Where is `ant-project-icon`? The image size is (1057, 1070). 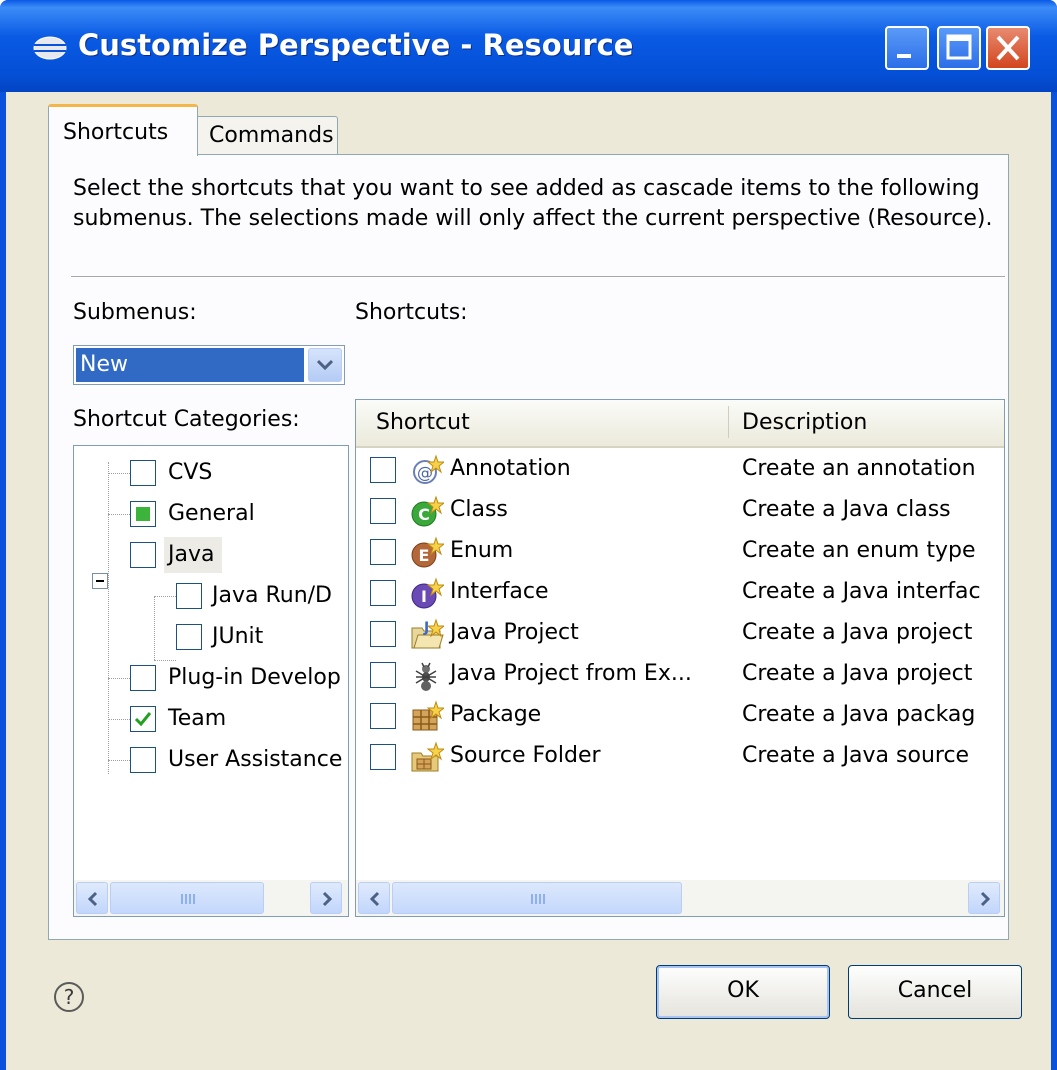
ant-project-icon is located at coordinates (426, 676).